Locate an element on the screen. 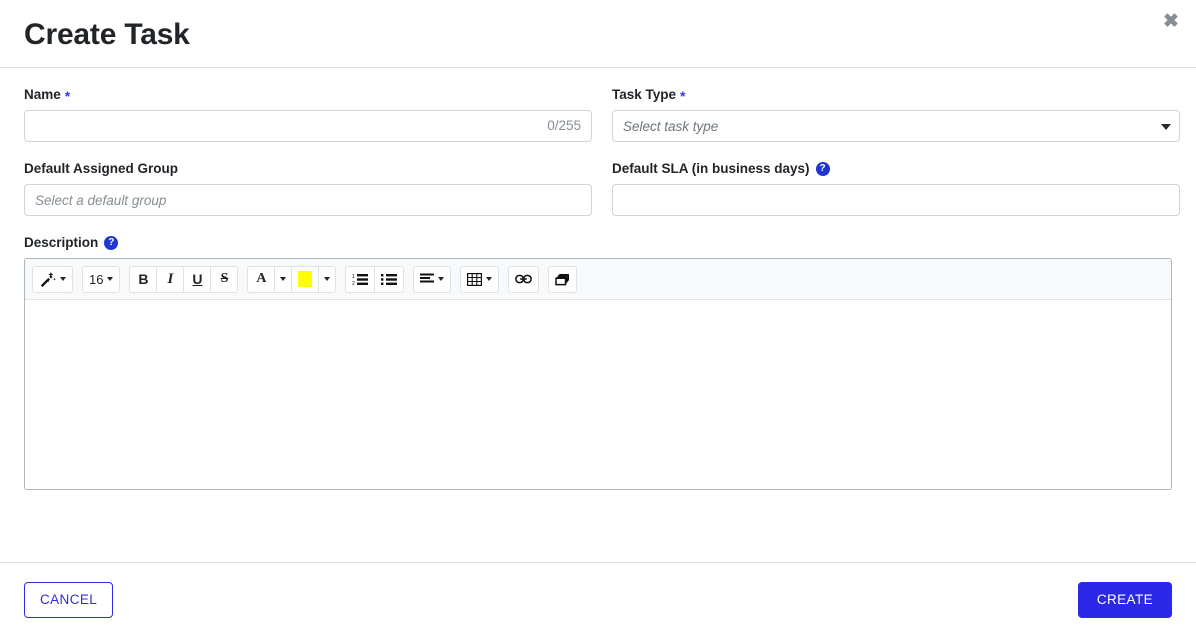 This screenshot has height=636, width=1196. task-type-select-wrapper: Select task type is located at coordinates (896, 126).